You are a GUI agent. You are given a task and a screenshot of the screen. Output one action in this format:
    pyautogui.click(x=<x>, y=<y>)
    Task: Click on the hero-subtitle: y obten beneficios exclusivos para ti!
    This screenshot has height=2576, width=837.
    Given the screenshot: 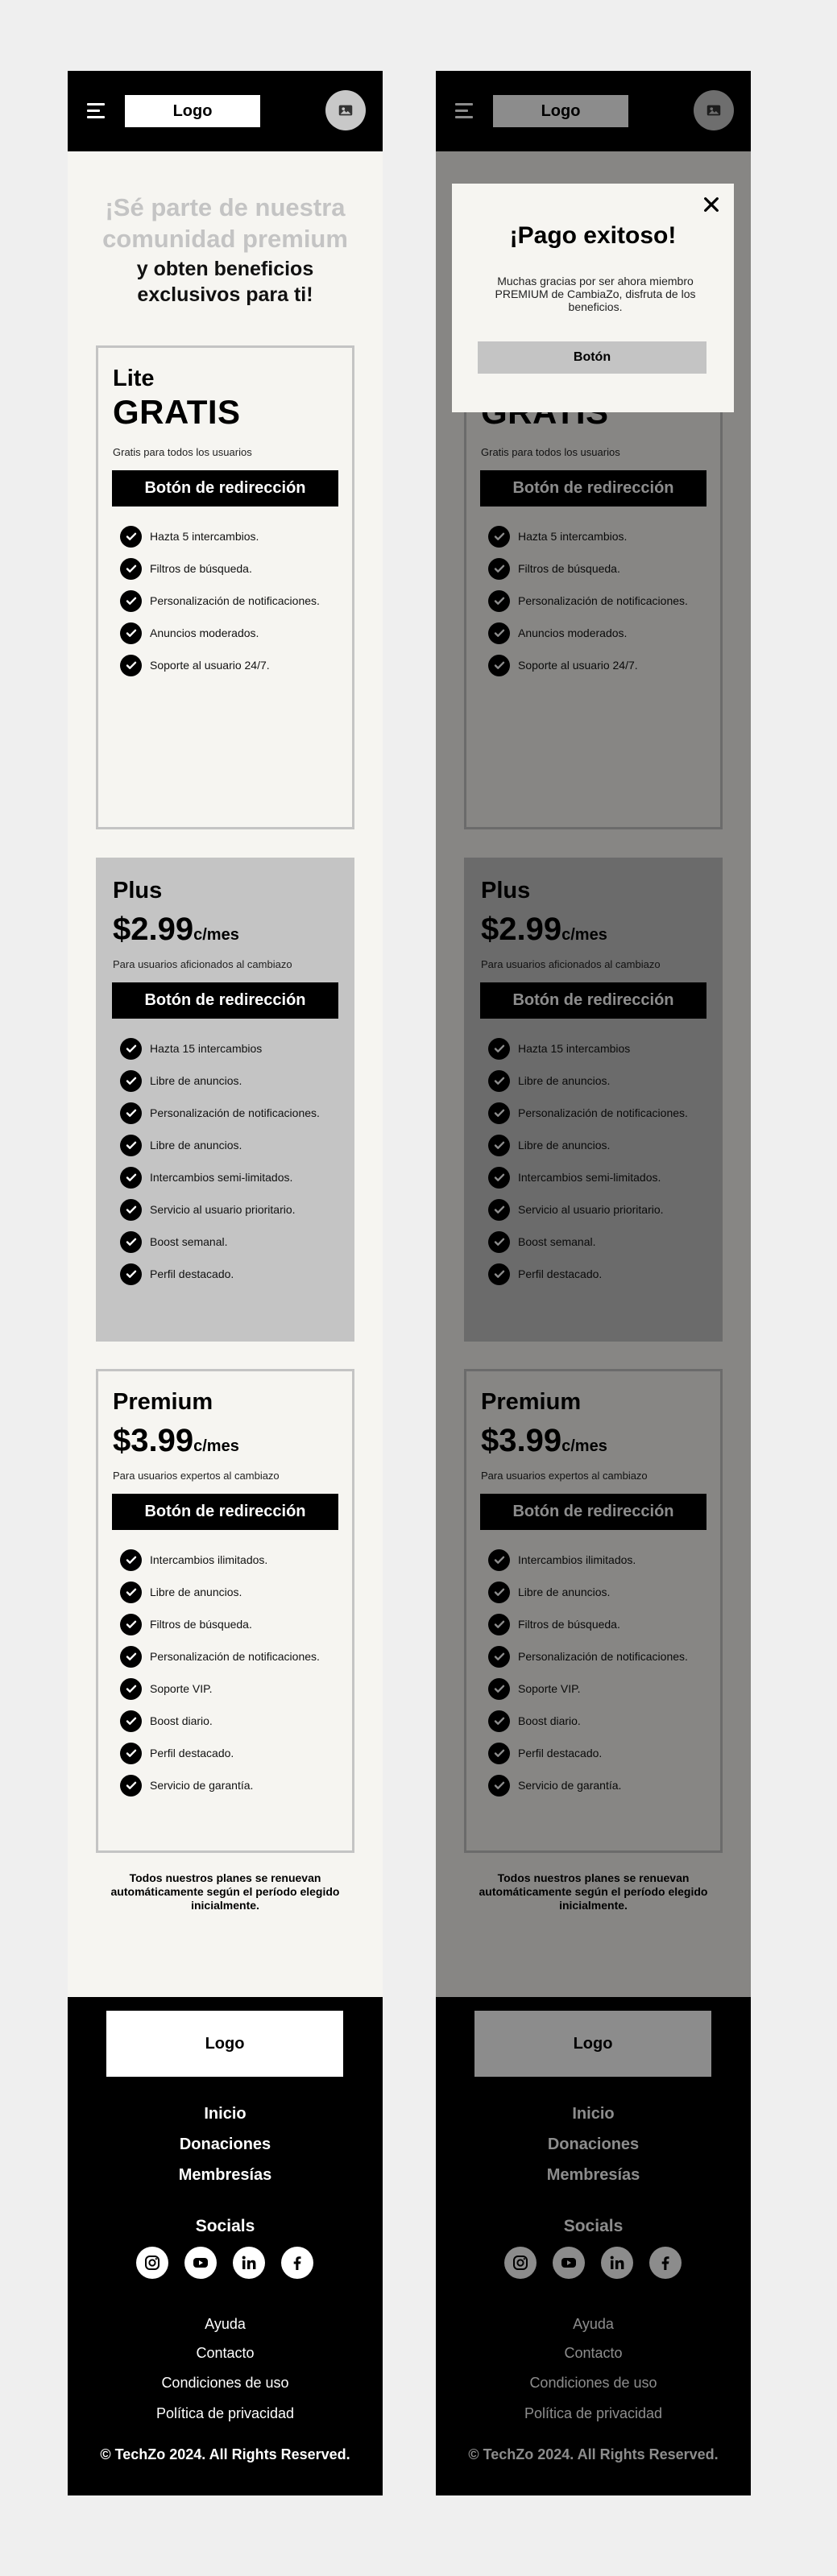 What is the action you would take?
    pyautogui.click(x=225, y=282)
    